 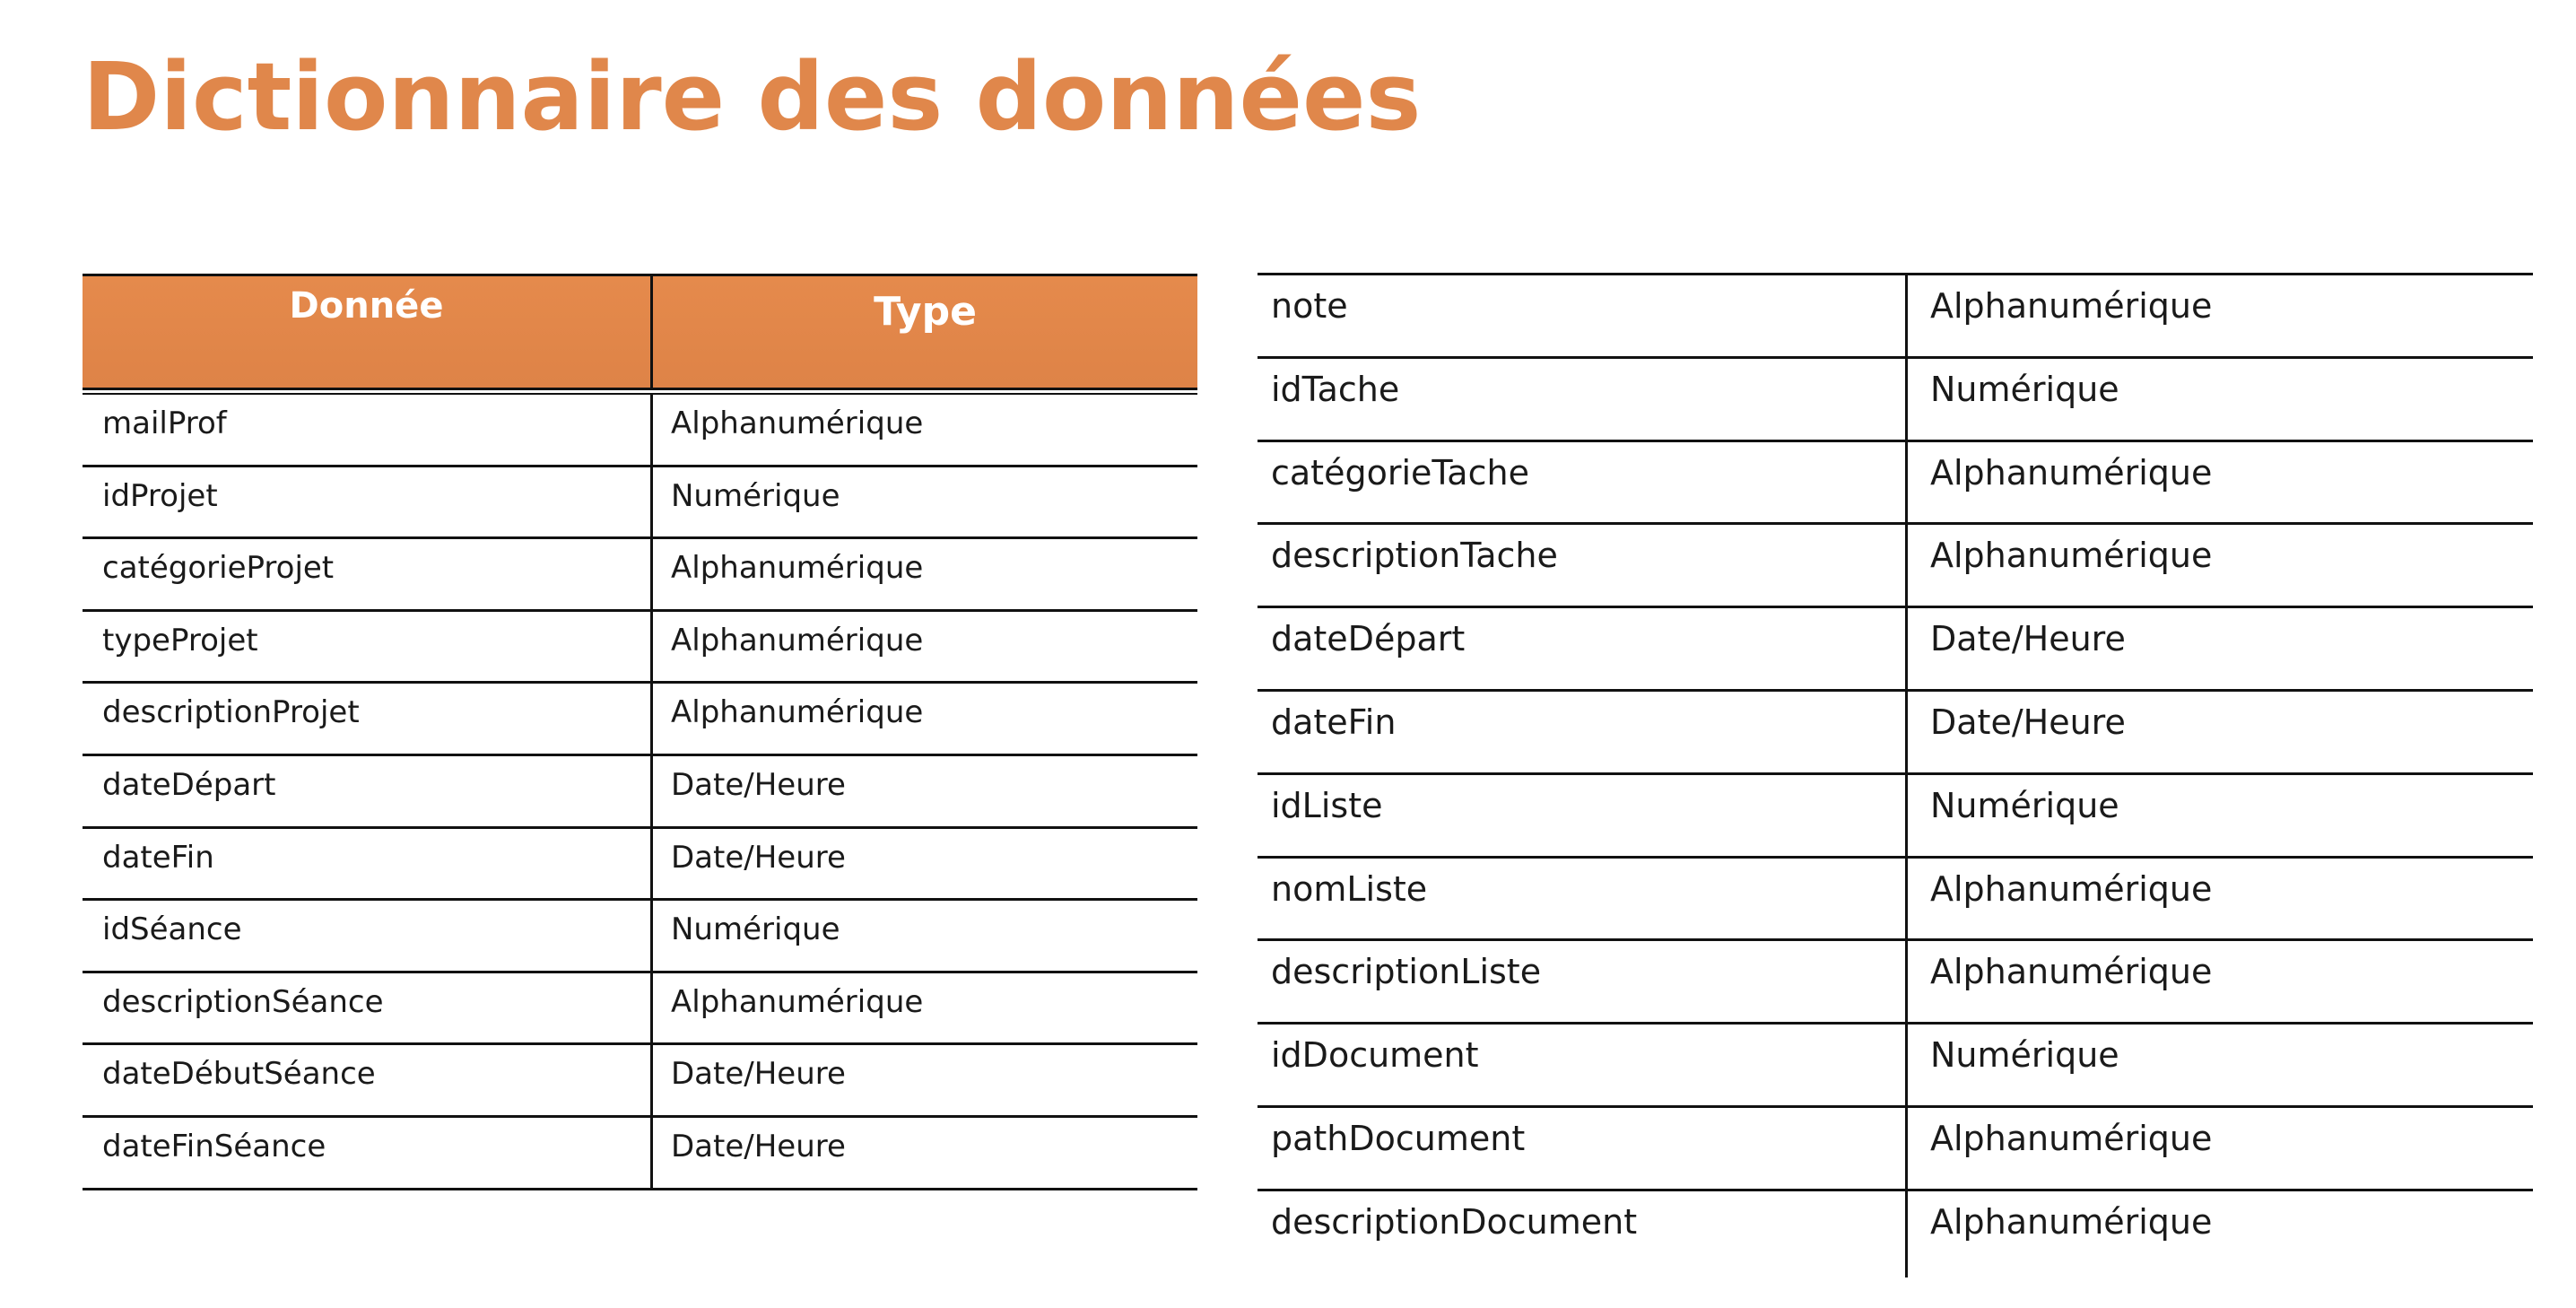 What do you see at coordinates (368, 719) in the screenshot?
I see `field-name-cell: descriptionProjet` at bounding box center [368, 719].